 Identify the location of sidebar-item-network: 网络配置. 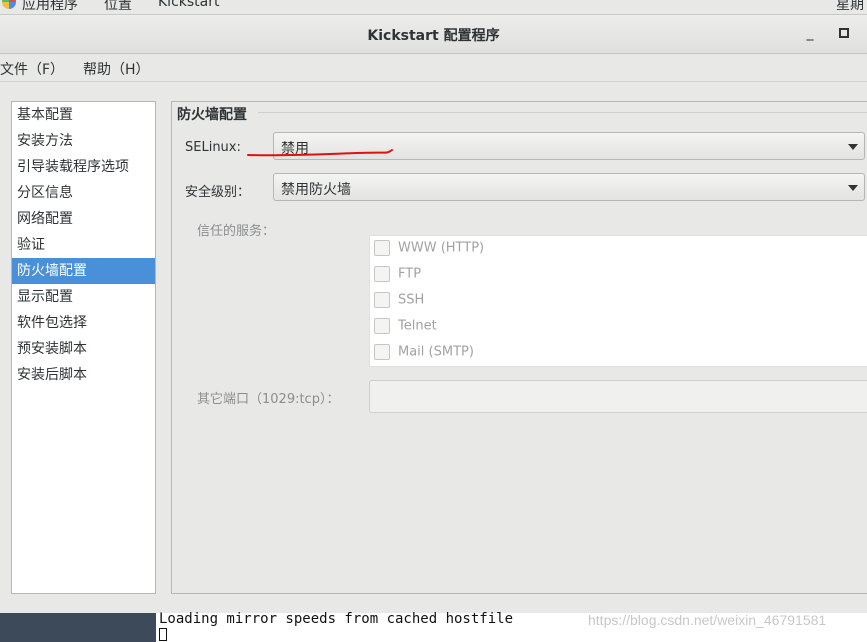
(83, 219).